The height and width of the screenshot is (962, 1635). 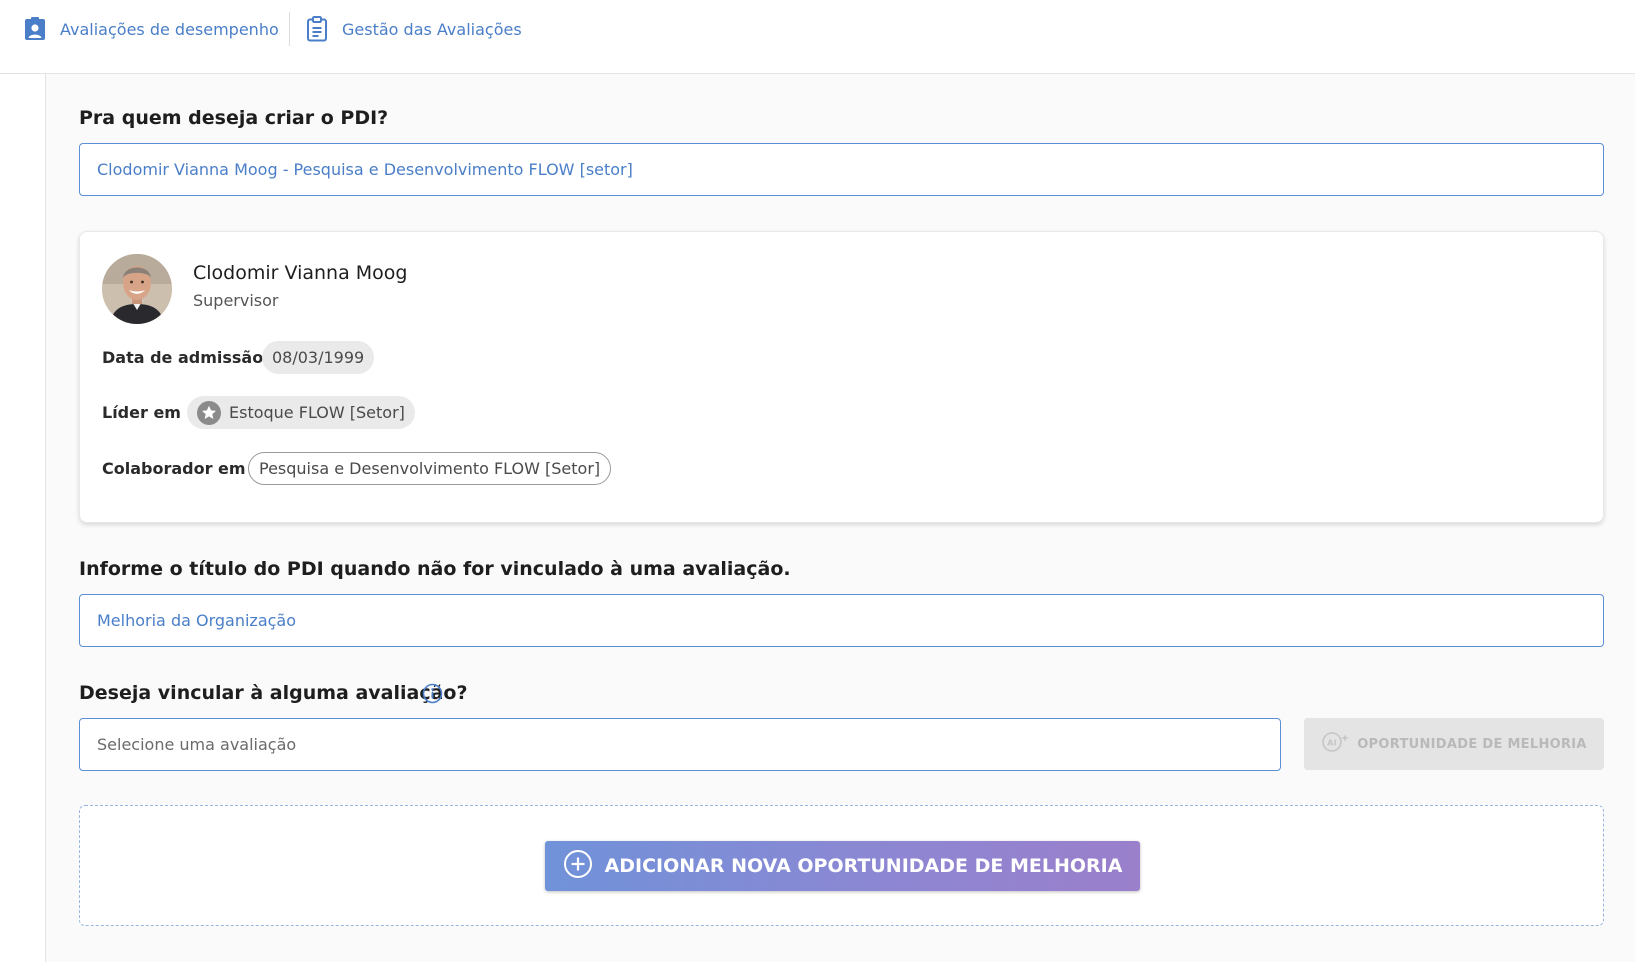 I want to click on leader-sector-text: Estoque FLOW [Setor], so click(x=317, y=412).